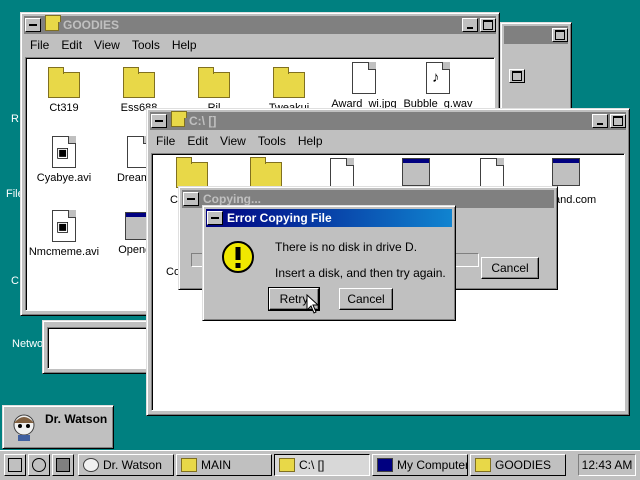  I want to click on file-item: Tweakui, so click(289, 90).